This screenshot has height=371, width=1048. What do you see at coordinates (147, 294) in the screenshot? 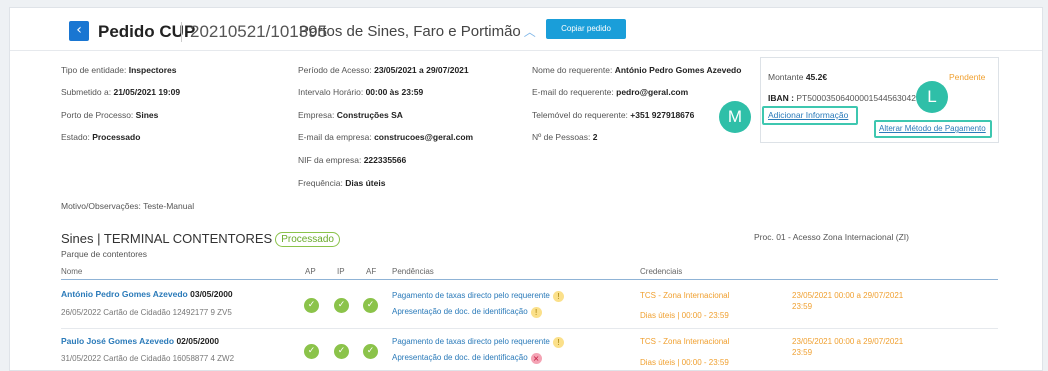
I see `table-row-name: António Pedro Gomes Azevedo 03/05/2000` at bounding box center [147, 294].